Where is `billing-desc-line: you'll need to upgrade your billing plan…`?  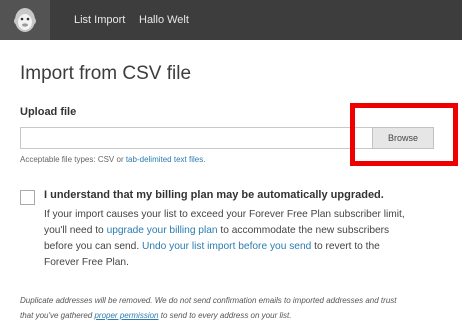 billing-desc-line: you'll need to upgrade your billing plan… is located at coordinates (249, 231).